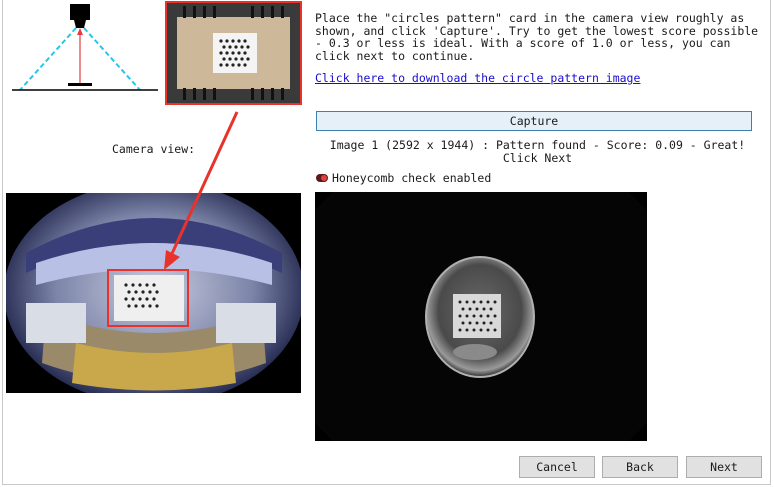  I want to click on camera-view-label: Camera view:, so click(154, 149).